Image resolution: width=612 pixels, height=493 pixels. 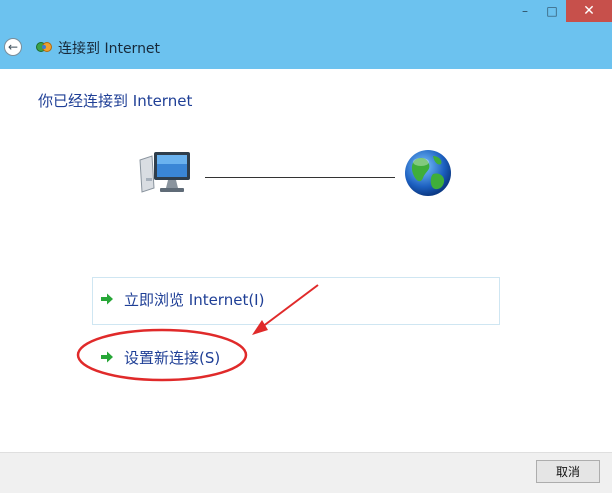 What do you see at coordinates (306, 472) in the screenshot?
I see `footer-bar` at bounding box center [306, 472].